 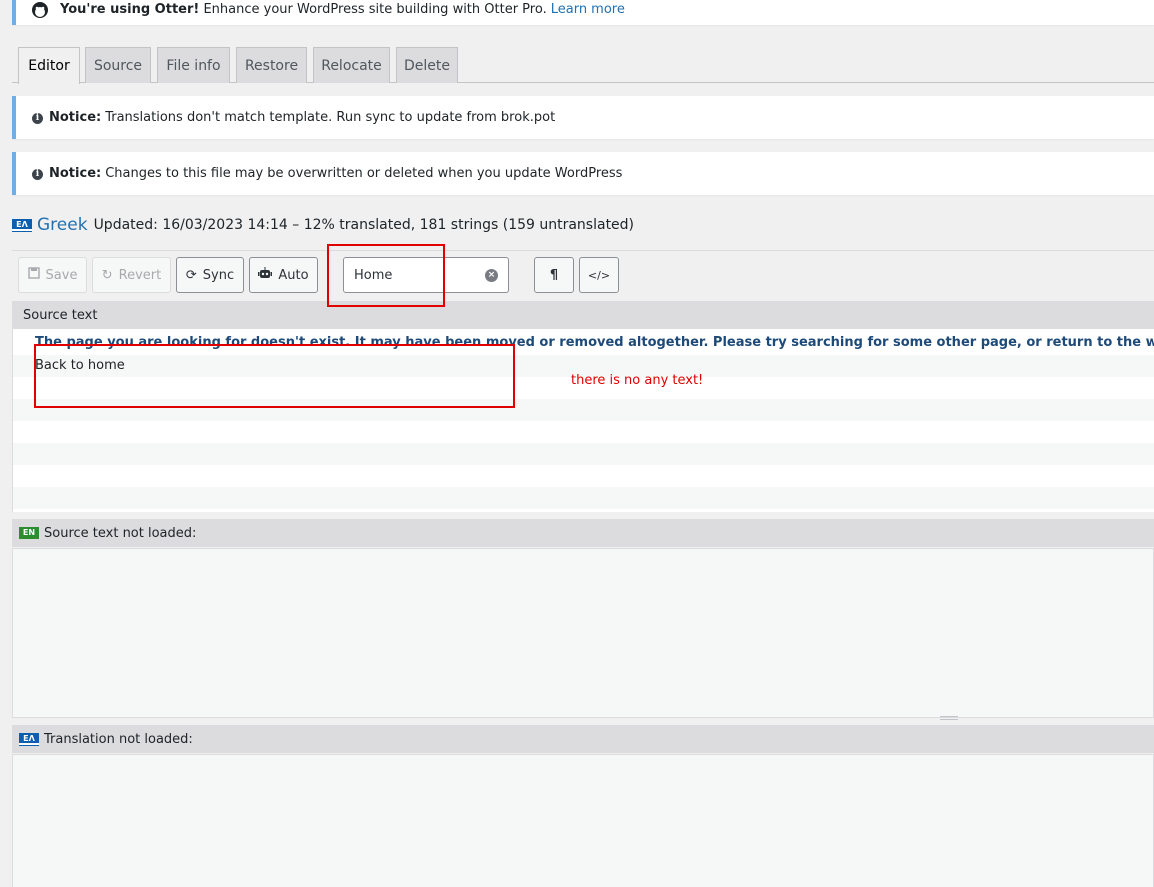 What do you see at coordinates (583, 533) in the screenshot?
I see `source-panel-header: EN Source text not loaded:` at bounding box center [583, 533].